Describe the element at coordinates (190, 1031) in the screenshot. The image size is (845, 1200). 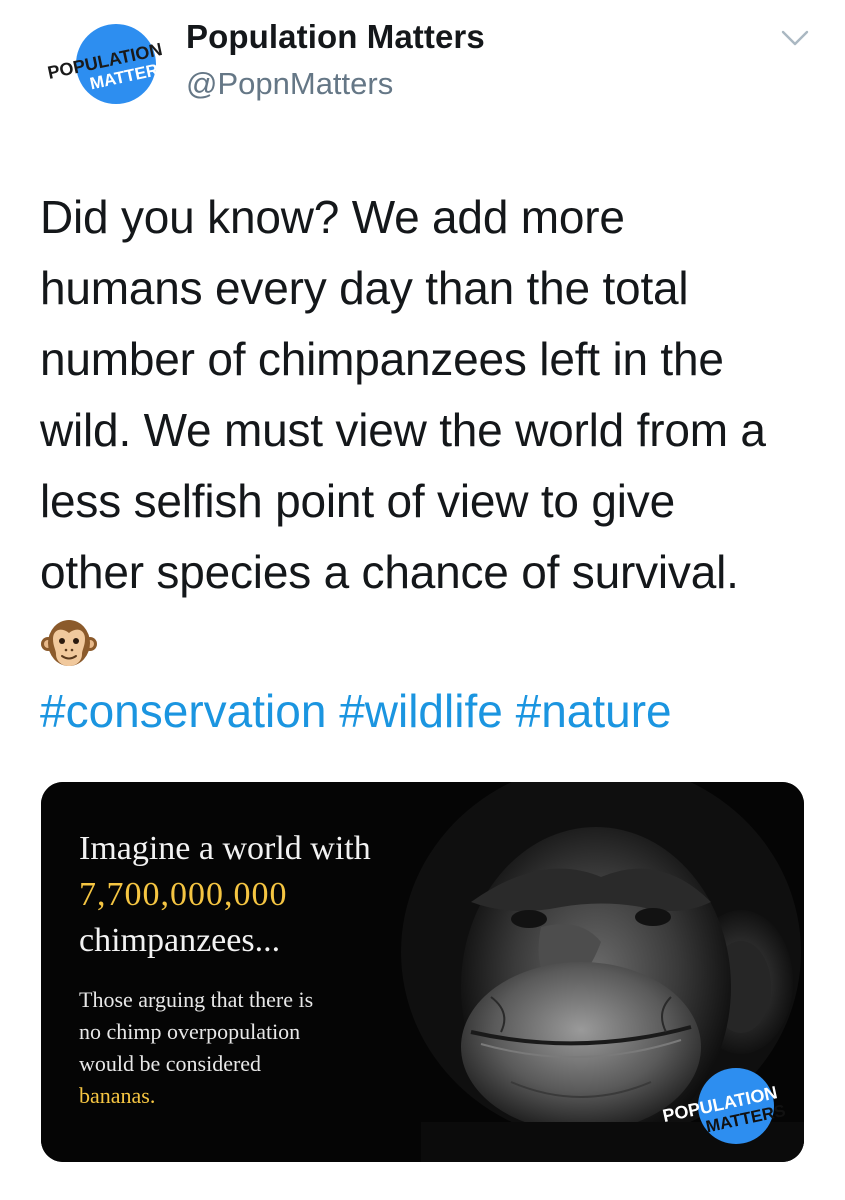
I see `media-sub-line: no chimp overpopulation` at that location.